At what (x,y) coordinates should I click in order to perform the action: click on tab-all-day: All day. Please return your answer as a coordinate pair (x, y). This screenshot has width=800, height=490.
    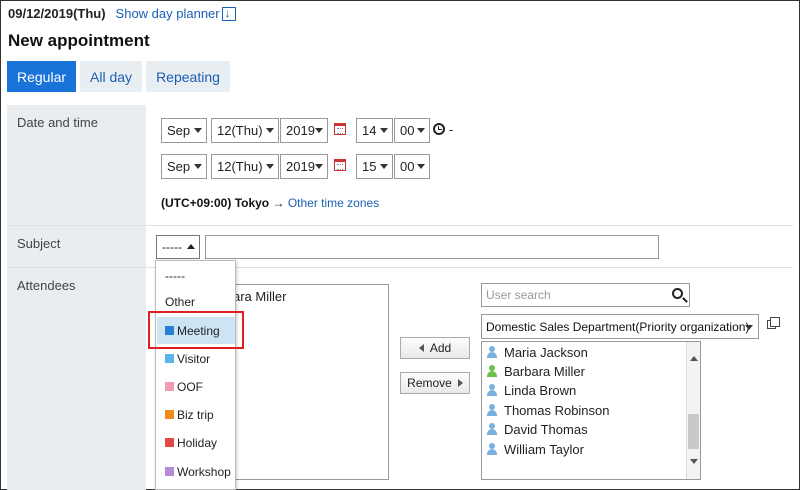
    Looking at the image, I should click on (111, 76).